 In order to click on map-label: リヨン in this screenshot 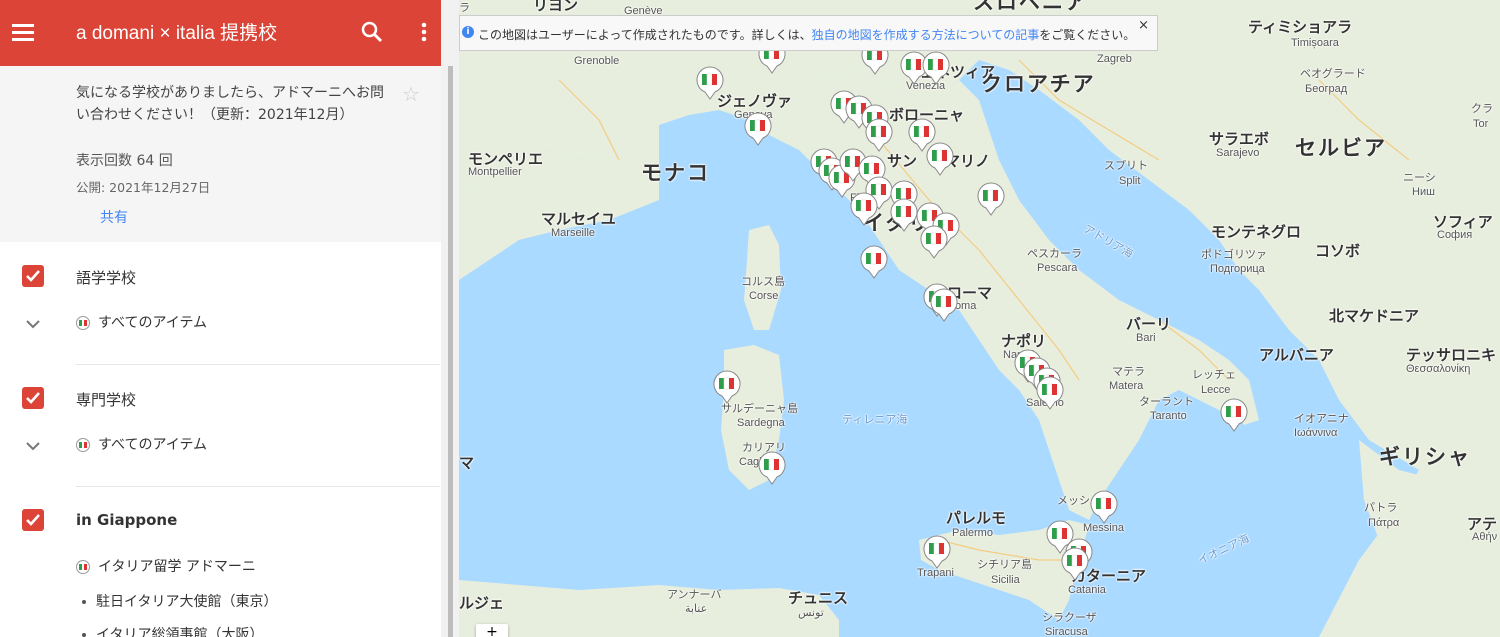, I will do `click(556, 7)`.